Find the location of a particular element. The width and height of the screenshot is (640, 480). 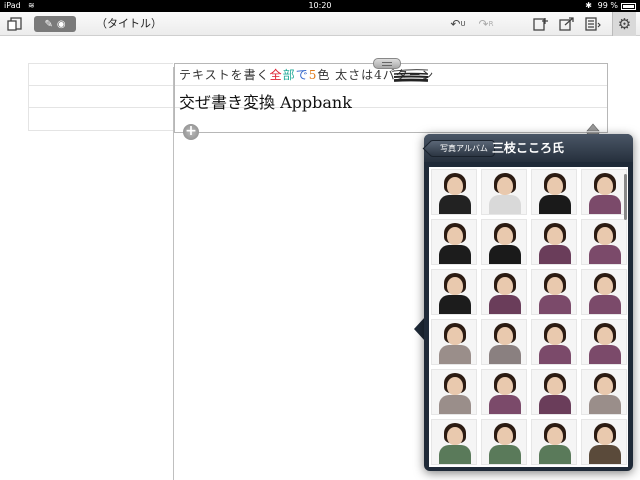

redo-button: ↷ R is located at coordinates (486, 24).